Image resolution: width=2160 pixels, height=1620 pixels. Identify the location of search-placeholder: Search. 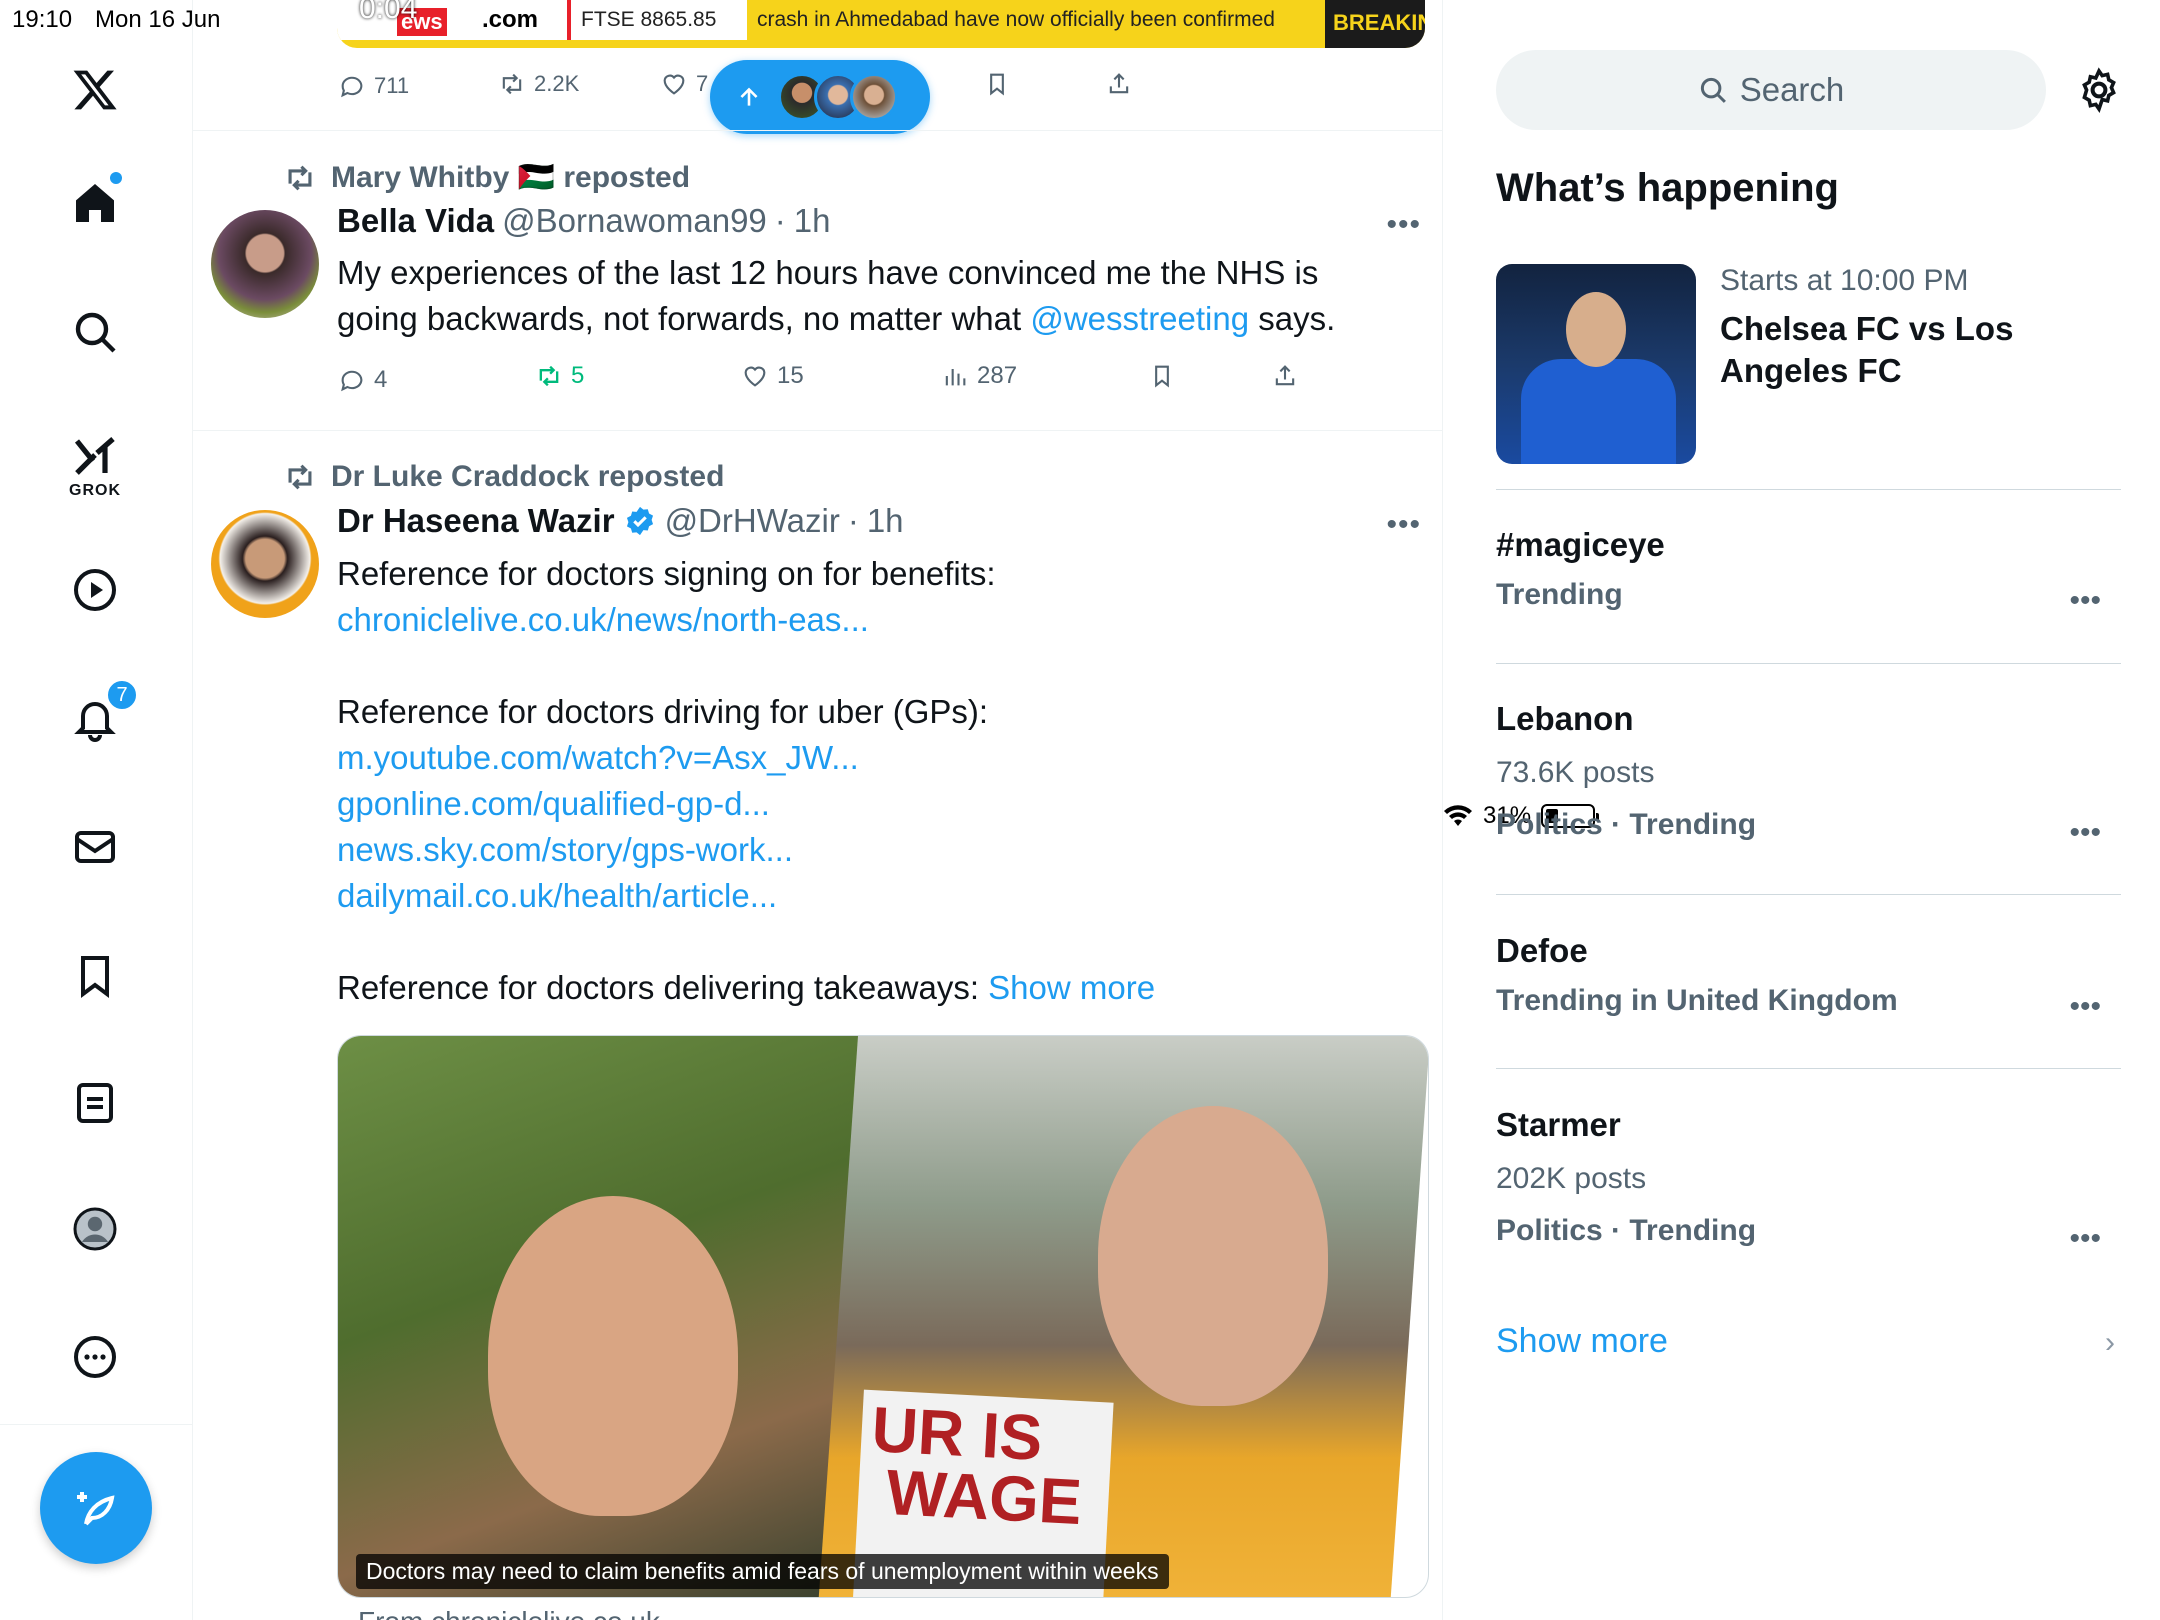
(1792, 89).